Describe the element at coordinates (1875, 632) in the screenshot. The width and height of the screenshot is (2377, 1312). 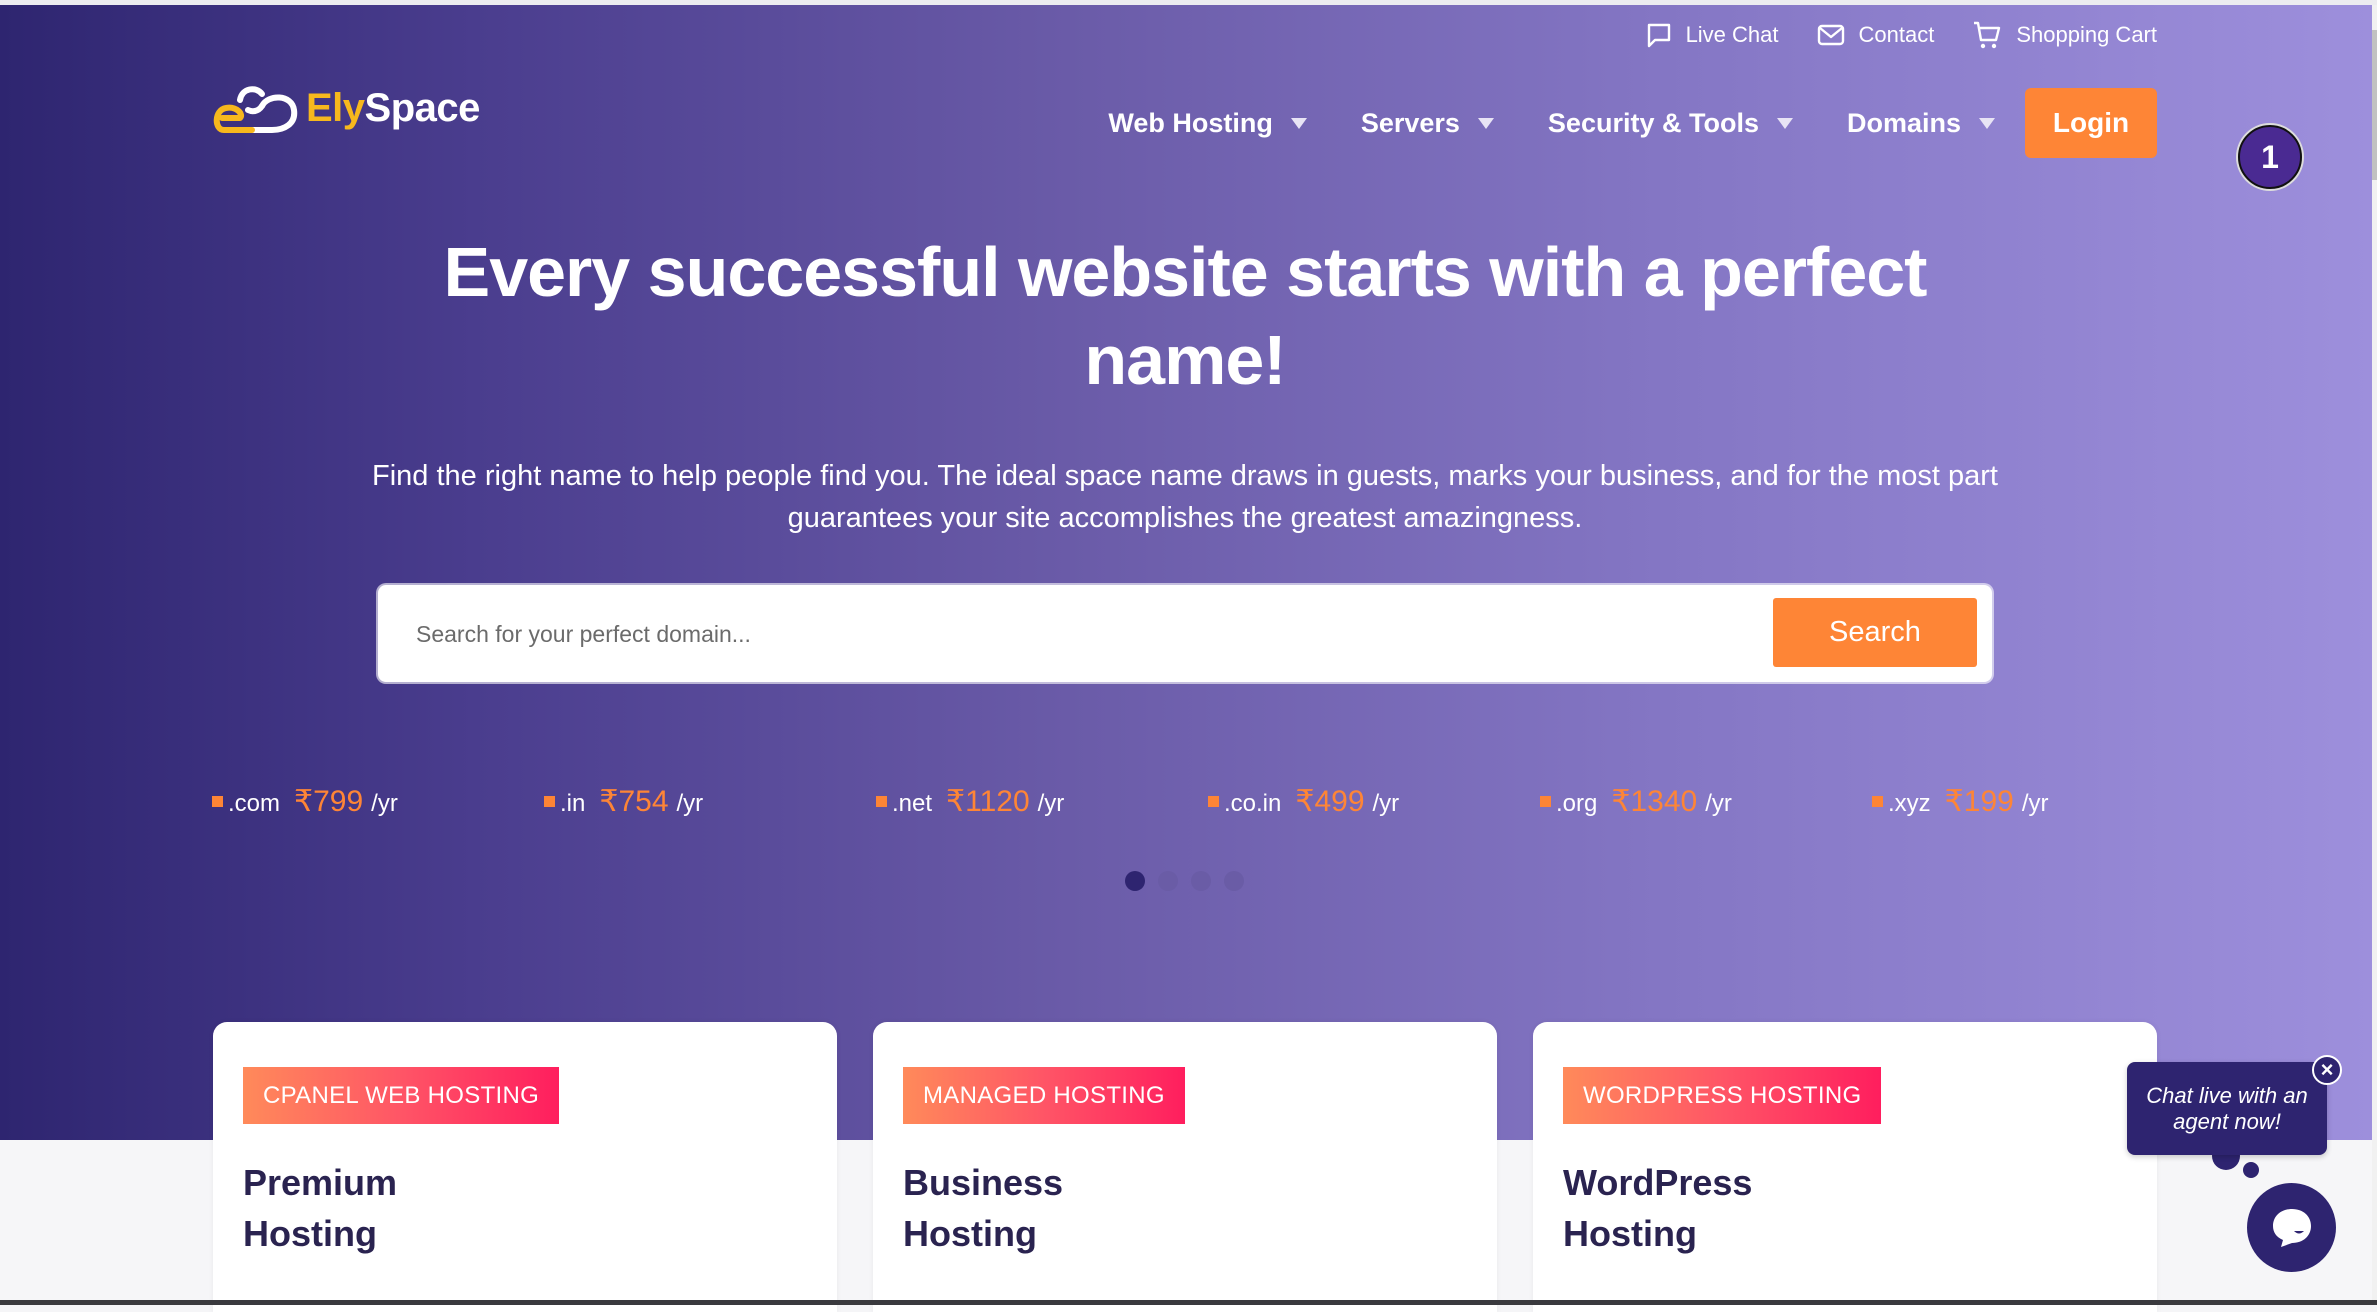
I see `search-button: Search` at that location.